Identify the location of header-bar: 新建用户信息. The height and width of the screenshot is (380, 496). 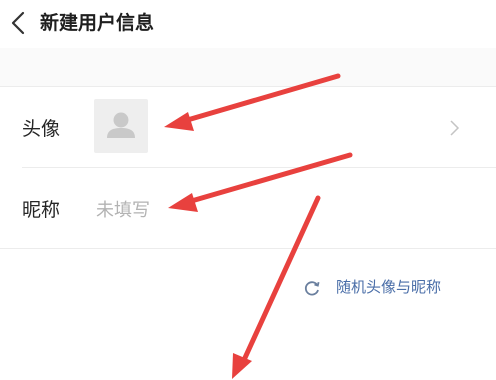
(248, 24).